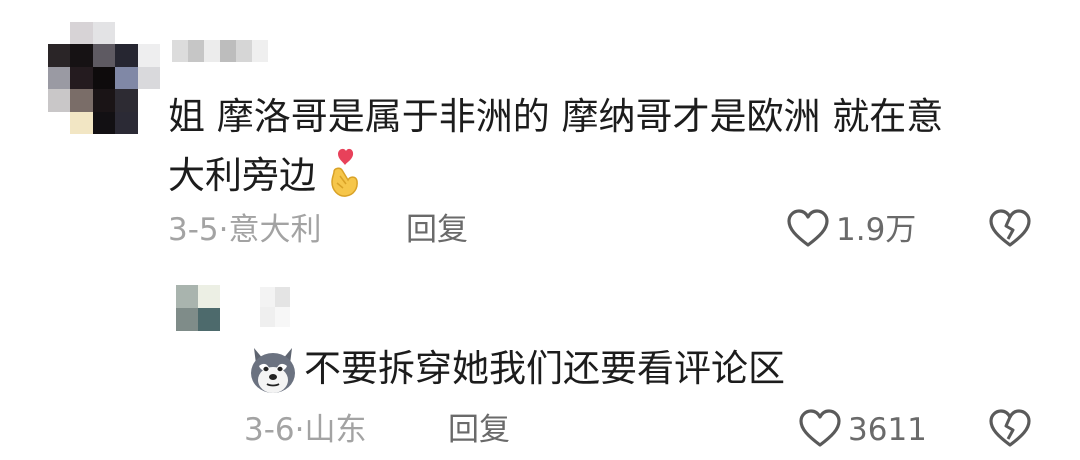 The image size is (1080, 460). What do you see at coordinates (335, 430) in the screenshot?
I see `reply-location: 山东` at bounding box center [335, 430].